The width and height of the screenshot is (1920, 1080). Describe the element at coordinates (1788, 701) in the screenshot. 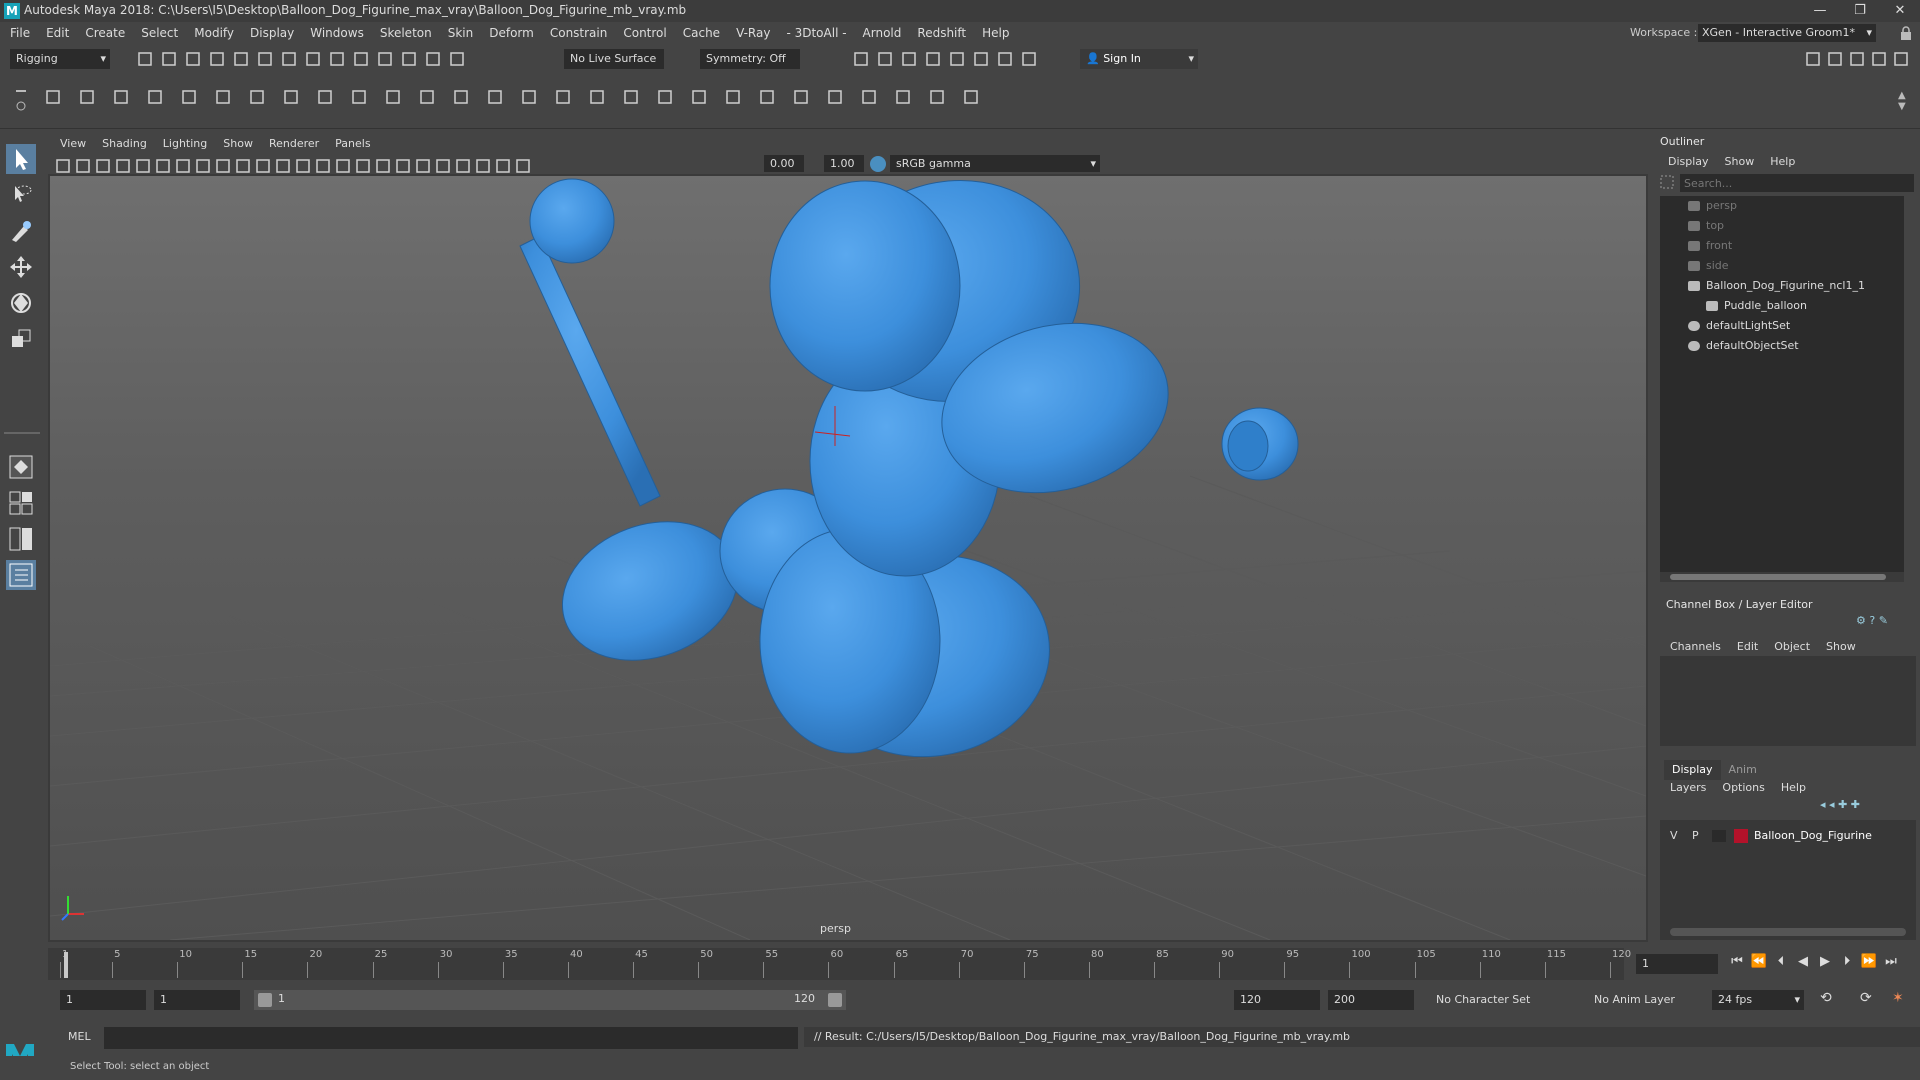

I see `channel-box-attributes` at that location.